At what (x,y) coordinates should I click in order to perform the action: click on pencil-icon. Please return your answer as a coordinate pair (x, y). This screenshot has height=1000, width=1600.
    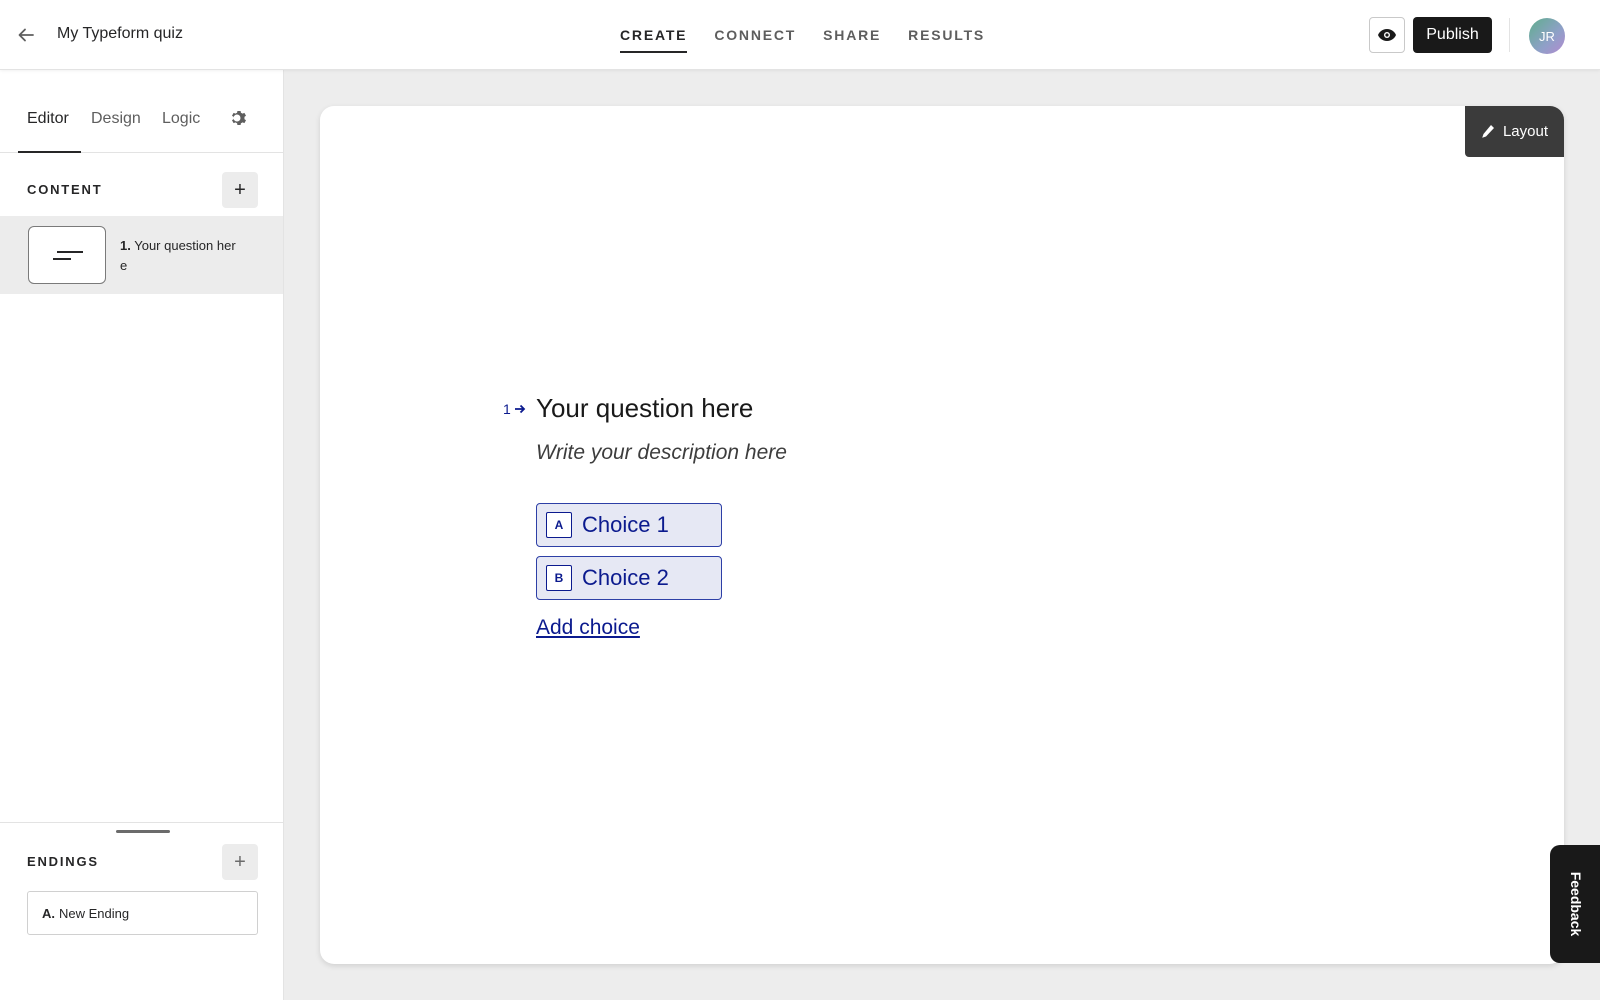
    Looking at the image, I should click on (1488, 131).